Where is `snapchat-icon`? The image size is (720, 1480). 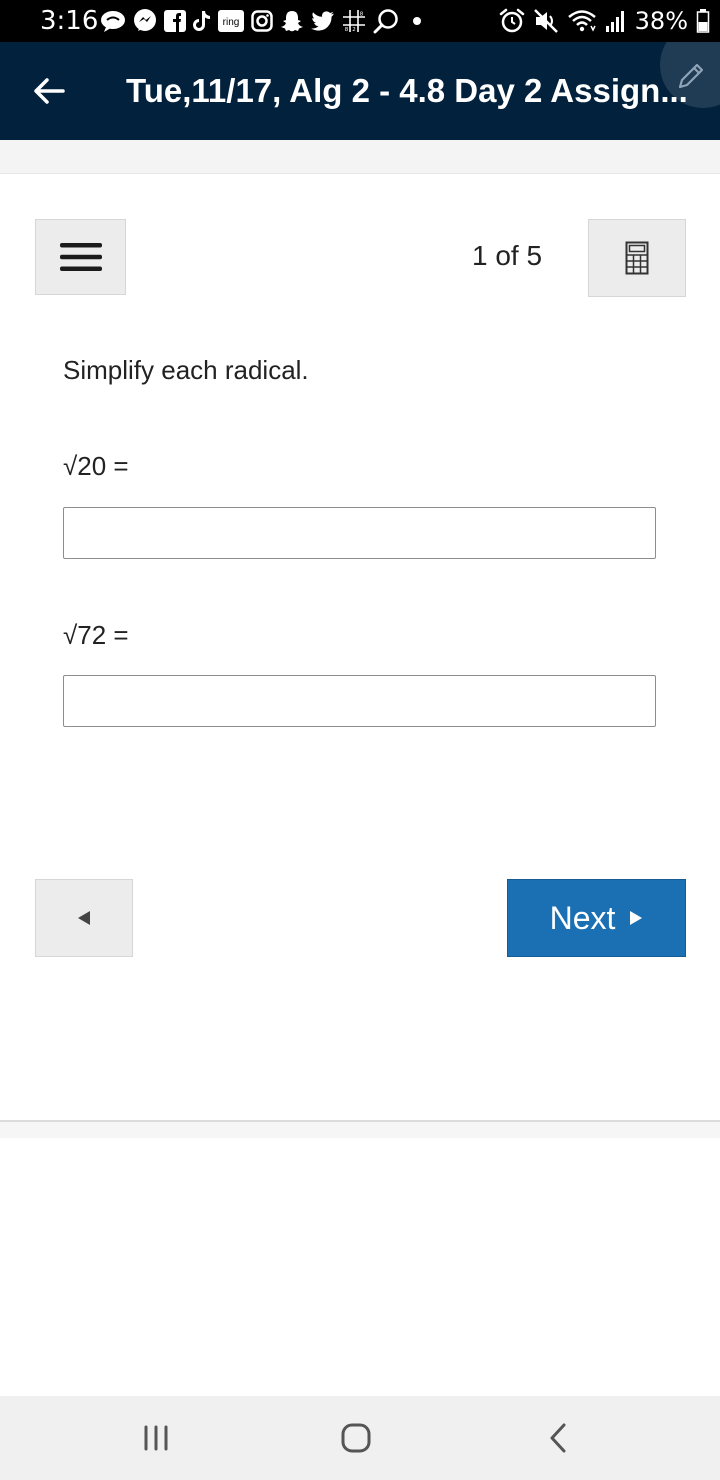
snapchat-icon is located at coordinates (292, 21).